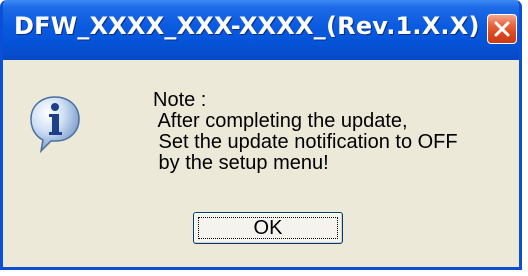  What do you see at coordinates (55, 124) in the screenshot?
I see `info-icon` at bounding box center [55, 124].